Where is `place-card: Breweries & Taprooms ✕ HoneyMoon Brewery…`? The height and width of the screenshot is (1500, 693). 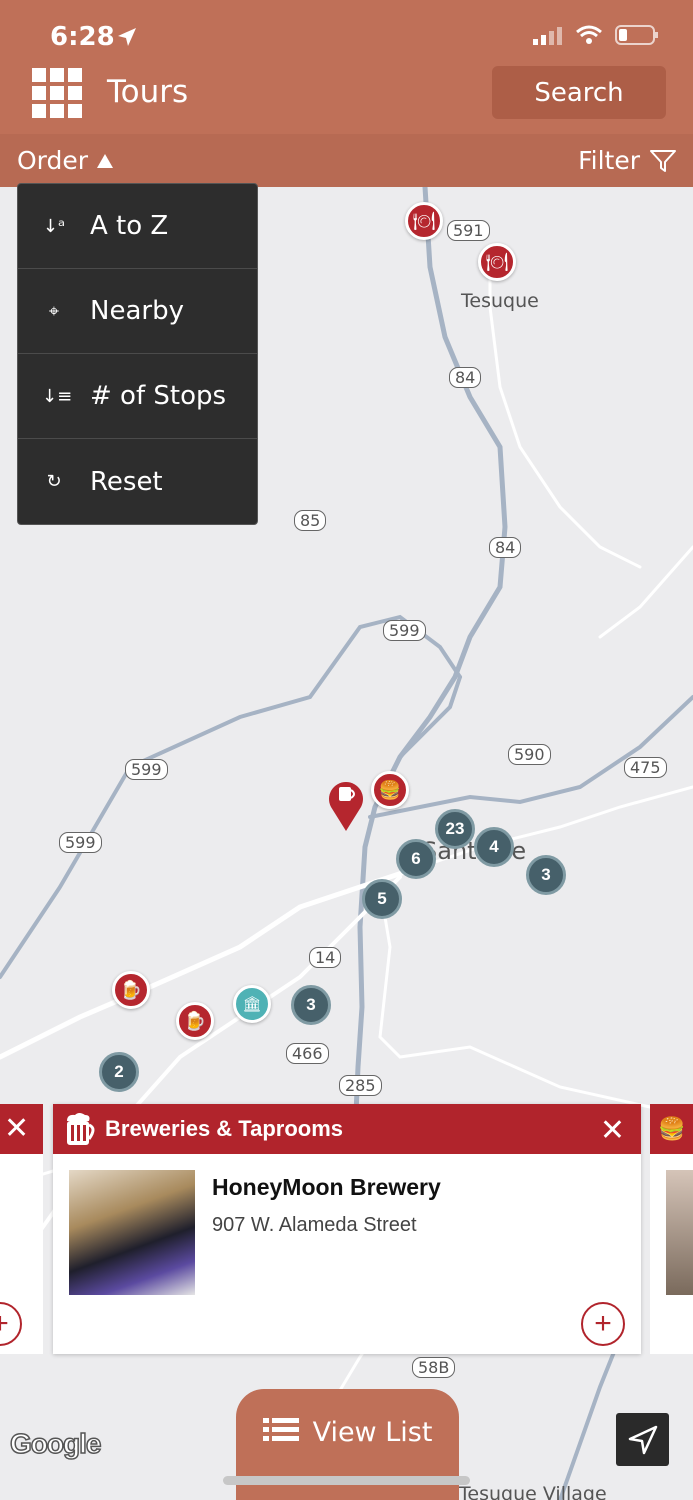 place-card: Breweries & Taprooms ✕ HoneyMoon Brewery… is located at coordinates (347, 1229).